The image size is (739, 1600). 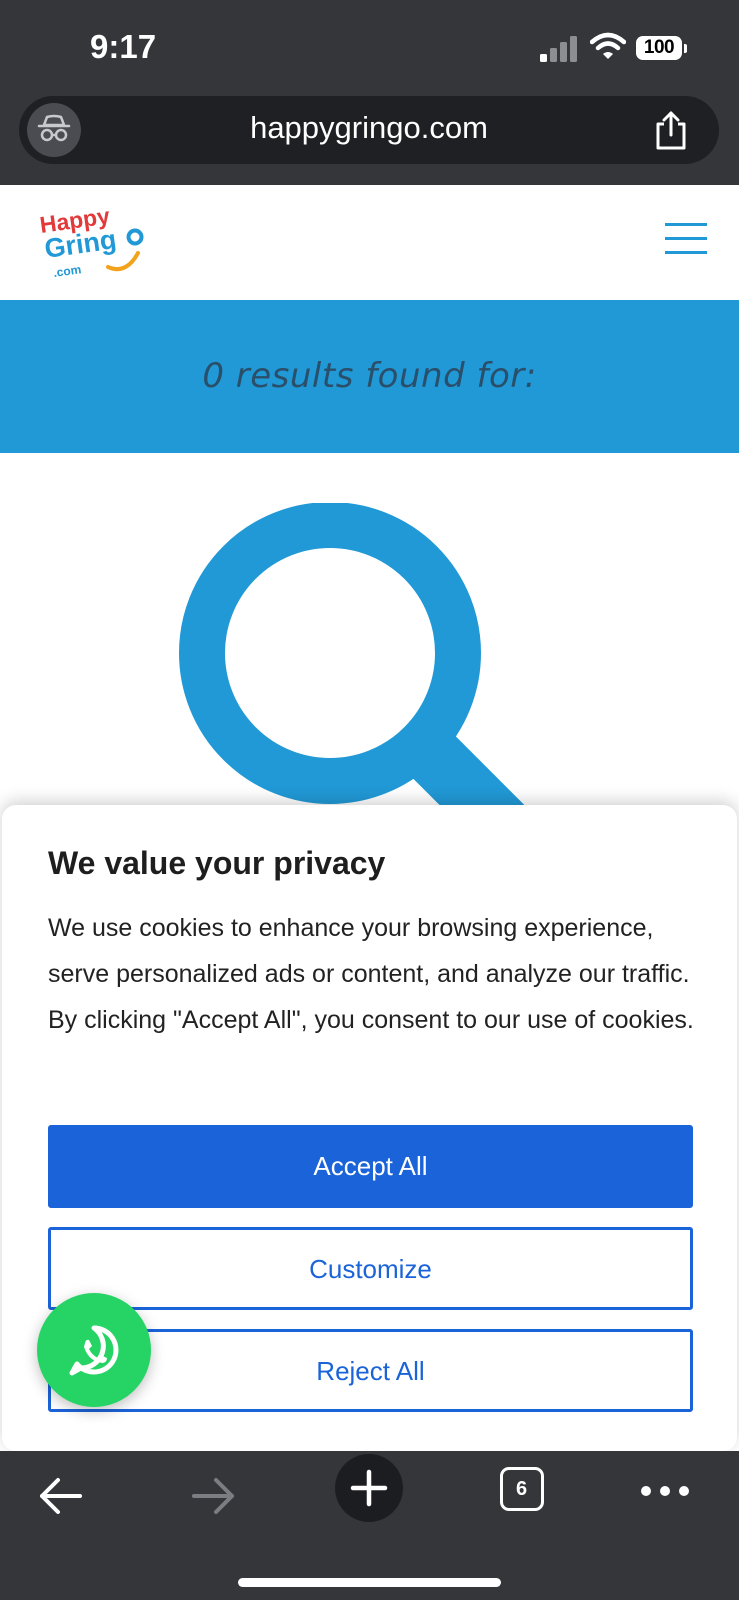 What do you see at coordinates (558, 49) in the screenshot?
I see `cellular-signal-icon` at bounding box center [558, 49].